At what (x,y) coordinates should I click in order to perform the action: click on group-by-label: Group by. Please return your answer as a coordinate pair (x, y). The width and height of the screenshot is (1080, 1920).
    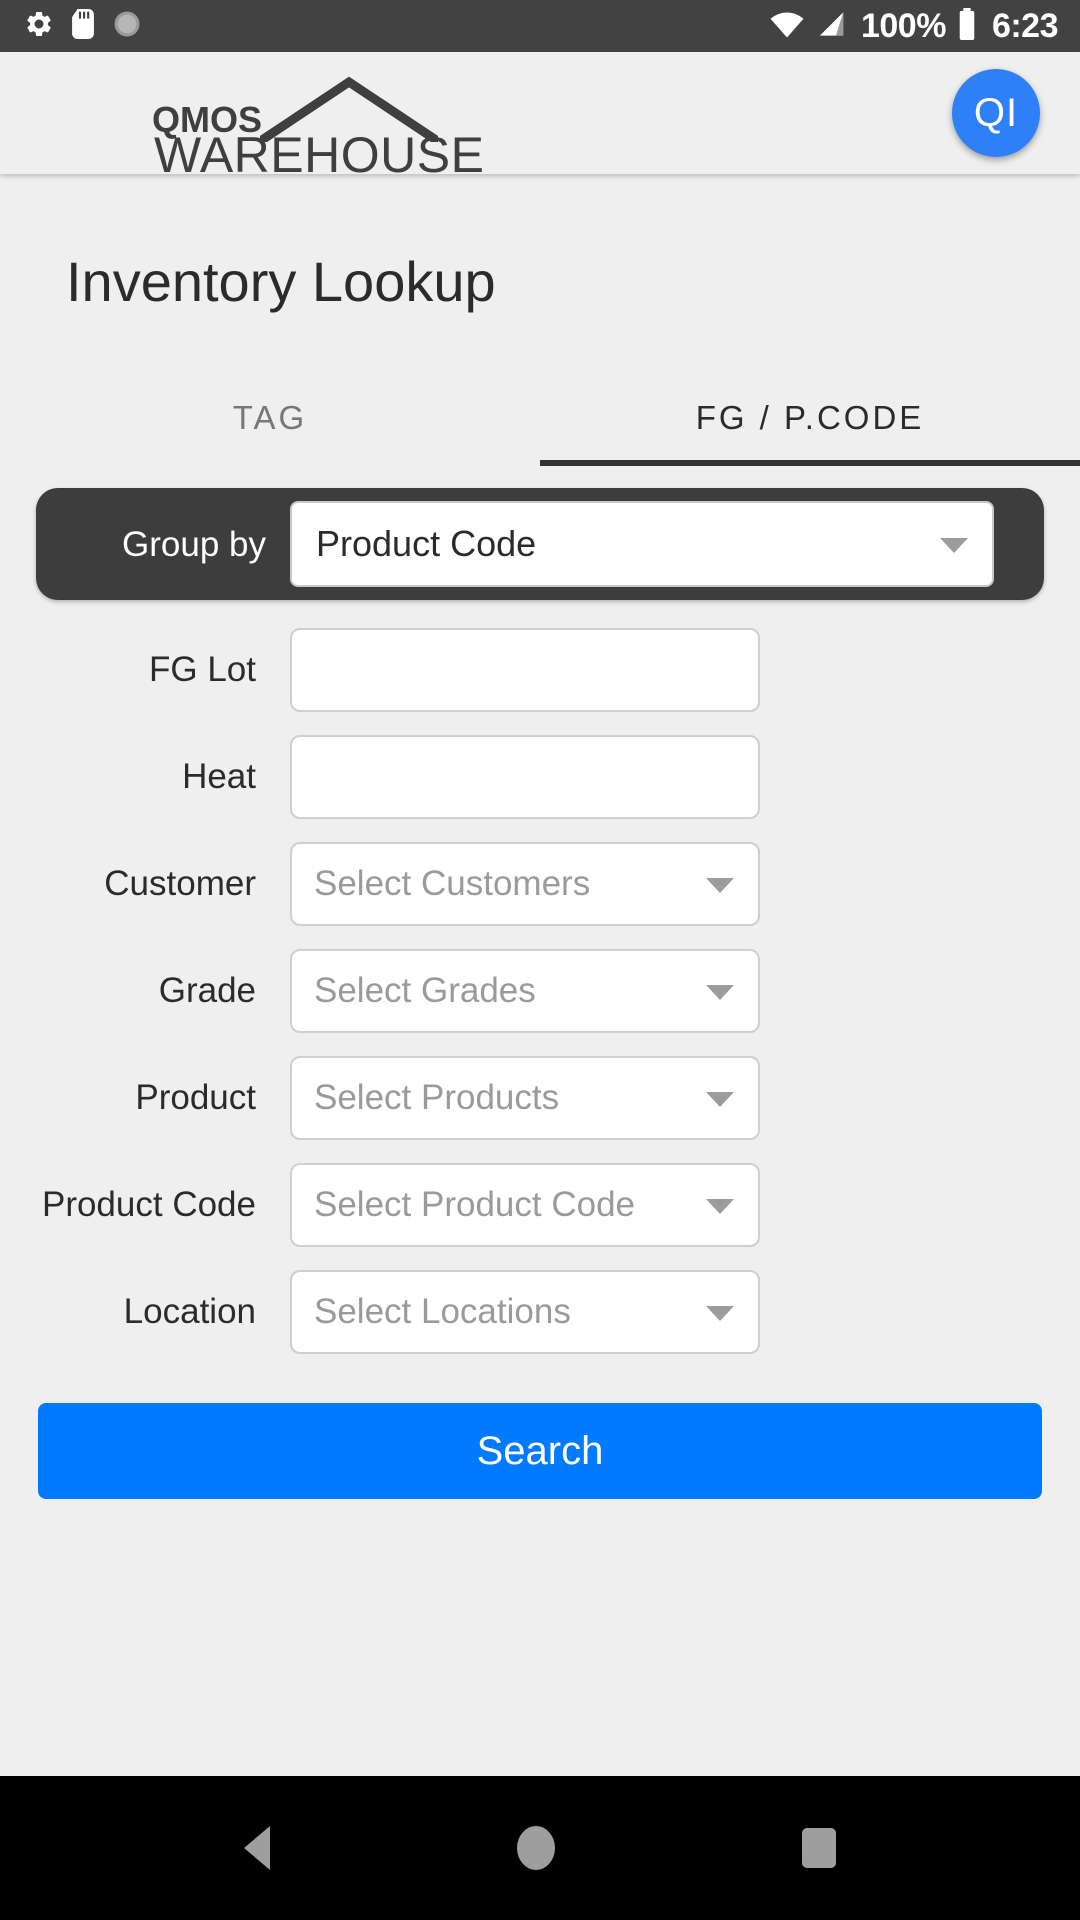
    Looking at the image, I should click on (194, 544).